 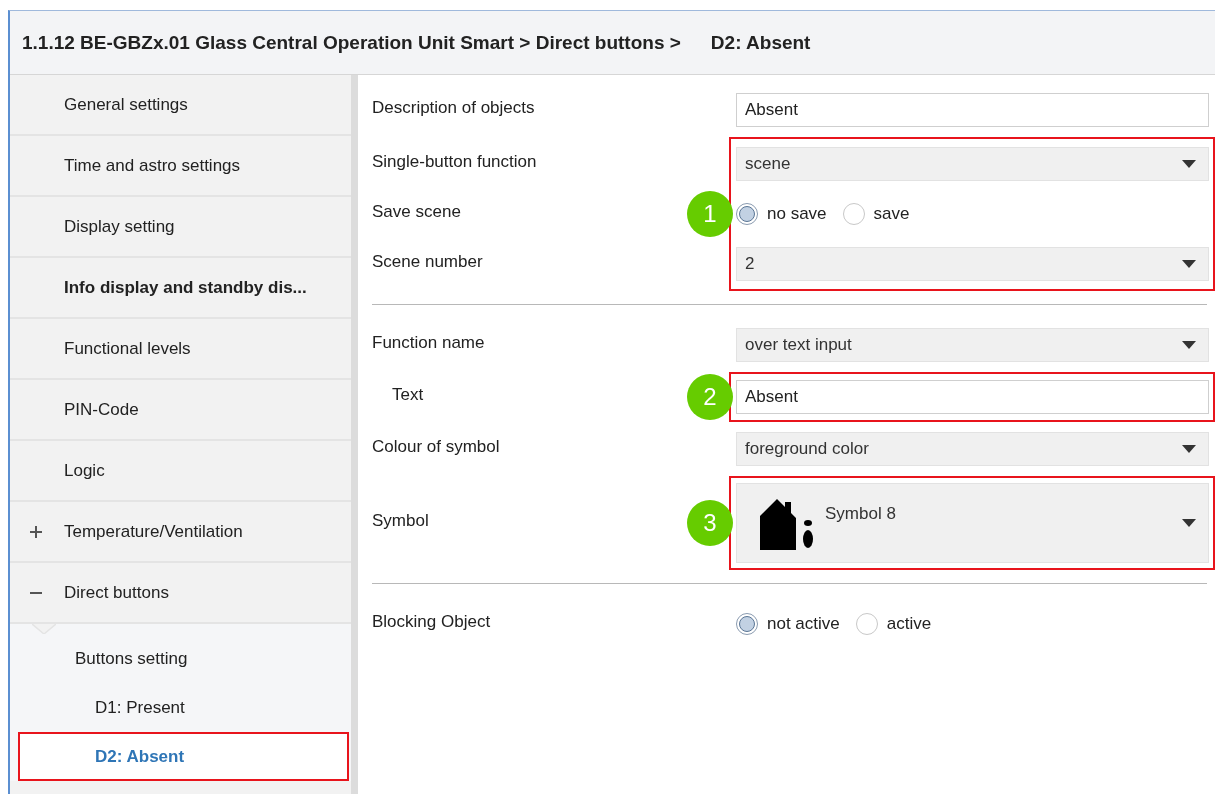 I want to click on breadcrumb-current: D2: Absent, so click(x=760, y=42).